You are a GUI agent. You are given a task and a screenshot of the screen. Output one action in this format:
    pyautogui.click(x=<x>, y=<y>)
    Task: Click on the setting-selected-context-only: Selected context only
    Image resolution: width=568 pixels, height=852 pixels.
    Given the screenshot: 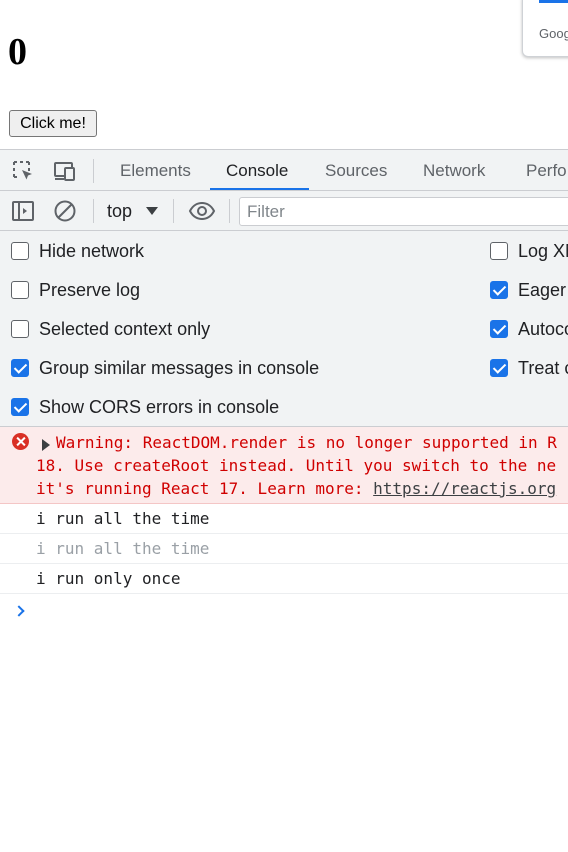 What is the action you would take?
    pyautogui.click(x=110, y=329)
    